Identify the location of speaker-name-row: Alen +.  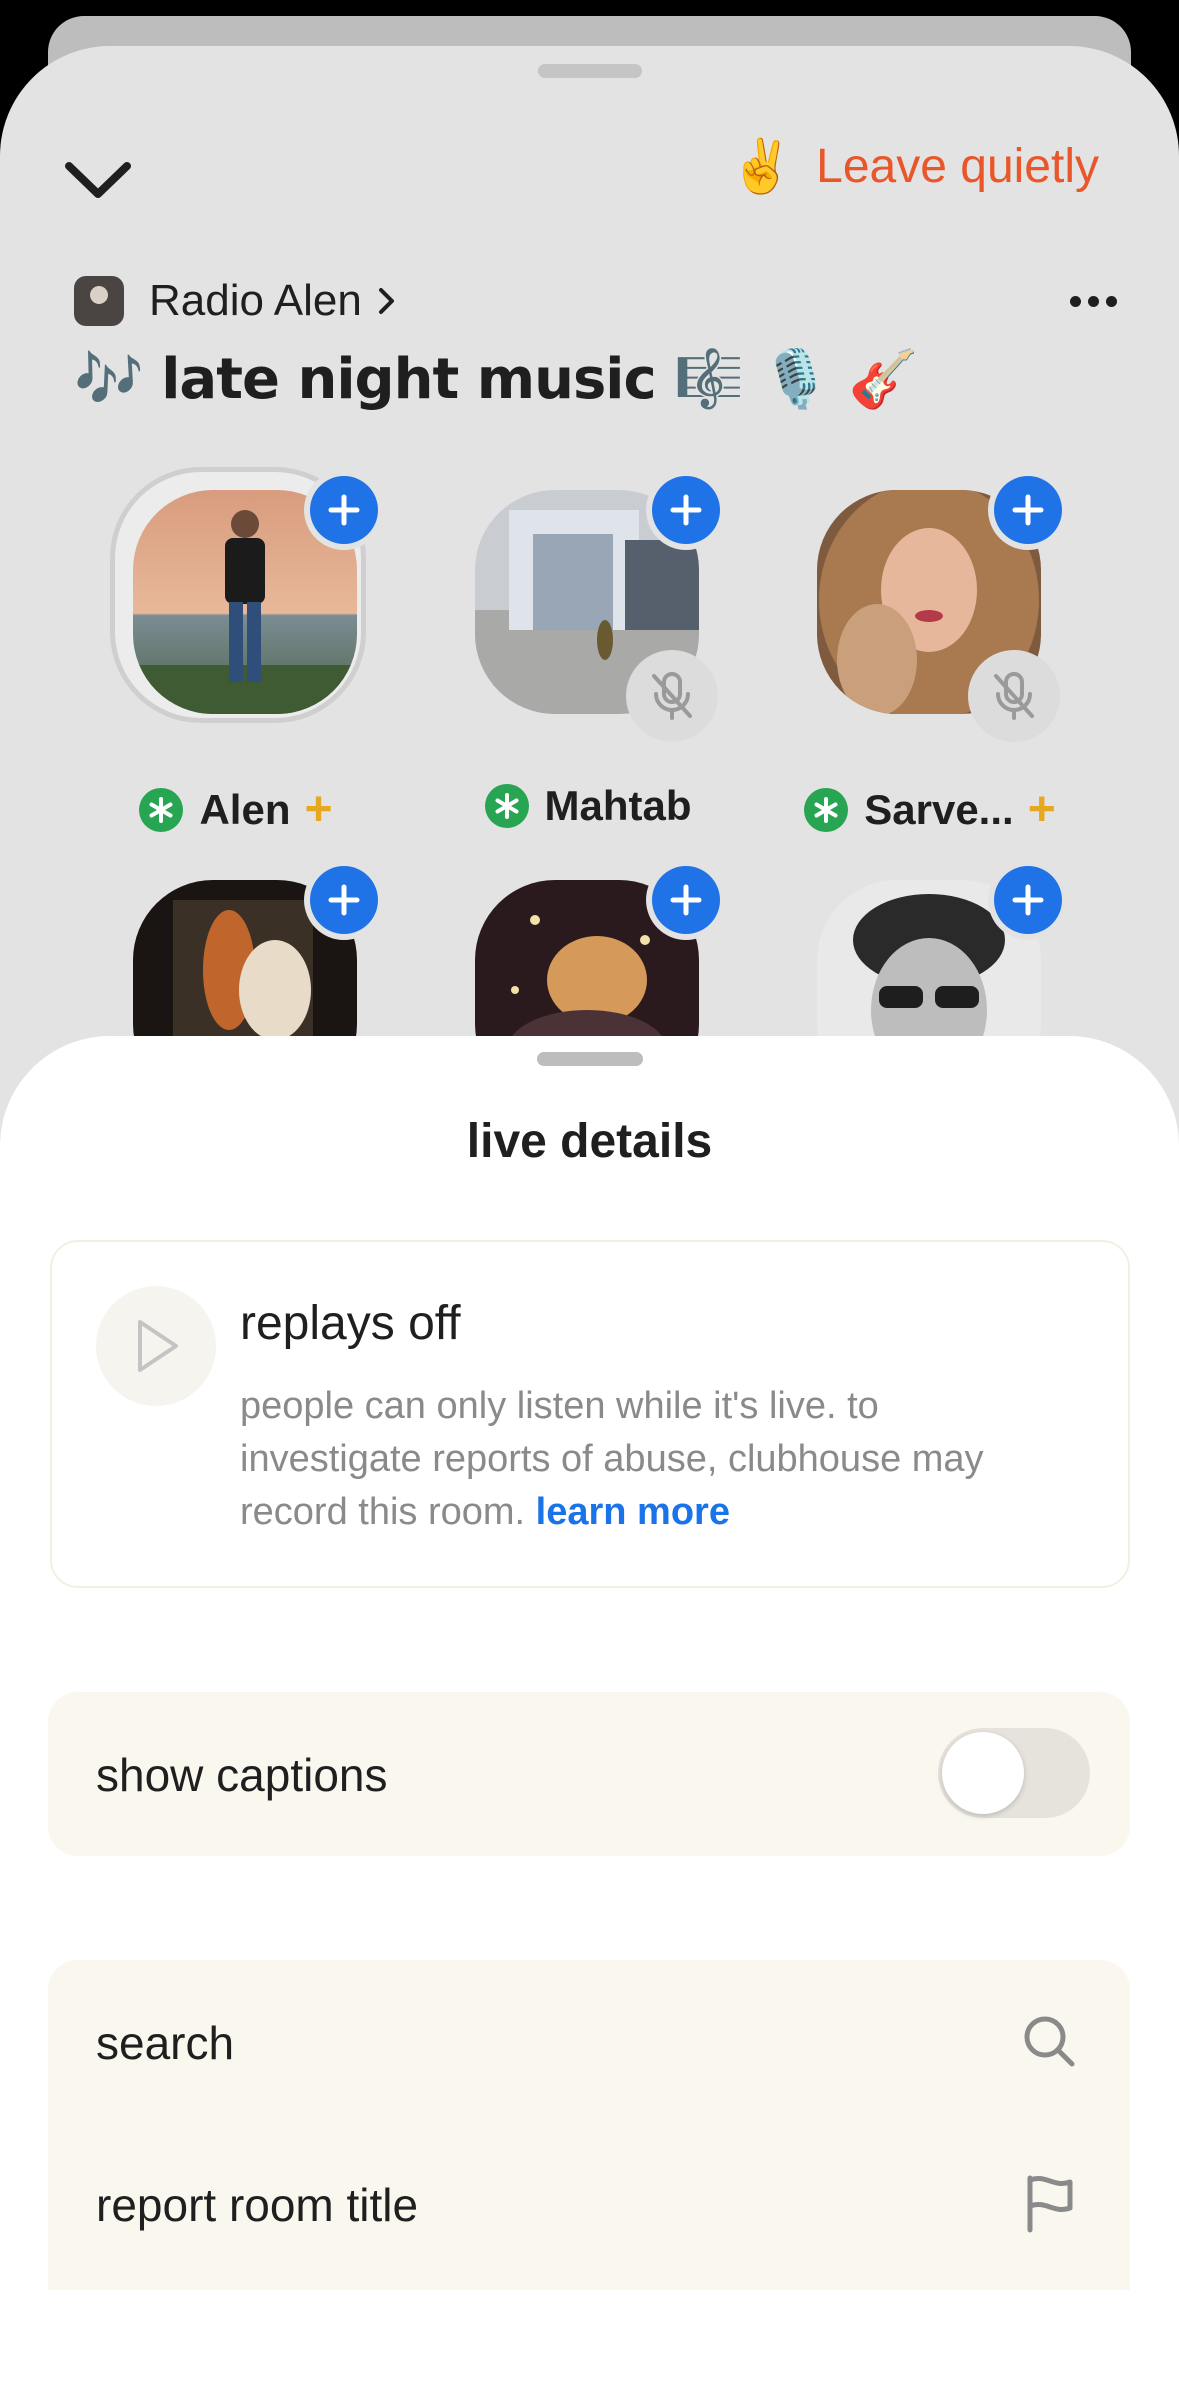
(236, 809).